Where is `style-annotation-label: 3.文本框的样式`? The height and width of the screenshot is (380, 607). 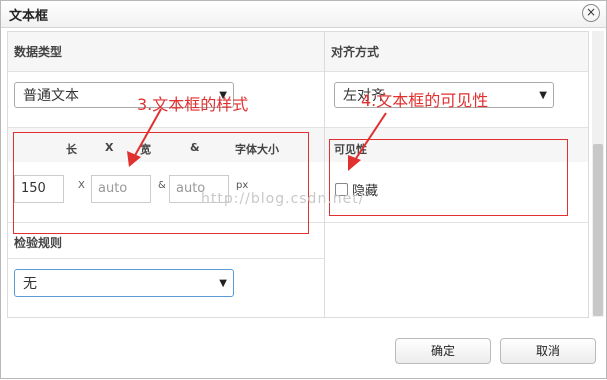
style-annotation-label: 3.文本框的样式 is located at coordinates (193, 104).